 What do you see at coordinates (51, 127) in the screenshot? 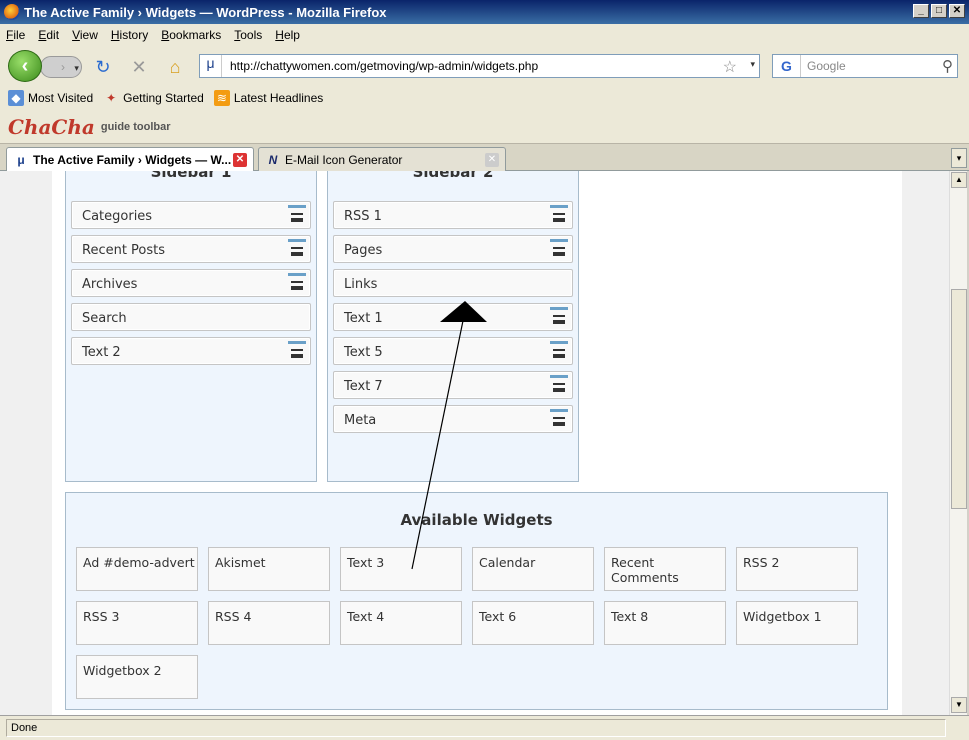
I see `chacha-logo: ChaCha` at bounding box center [51, 127].